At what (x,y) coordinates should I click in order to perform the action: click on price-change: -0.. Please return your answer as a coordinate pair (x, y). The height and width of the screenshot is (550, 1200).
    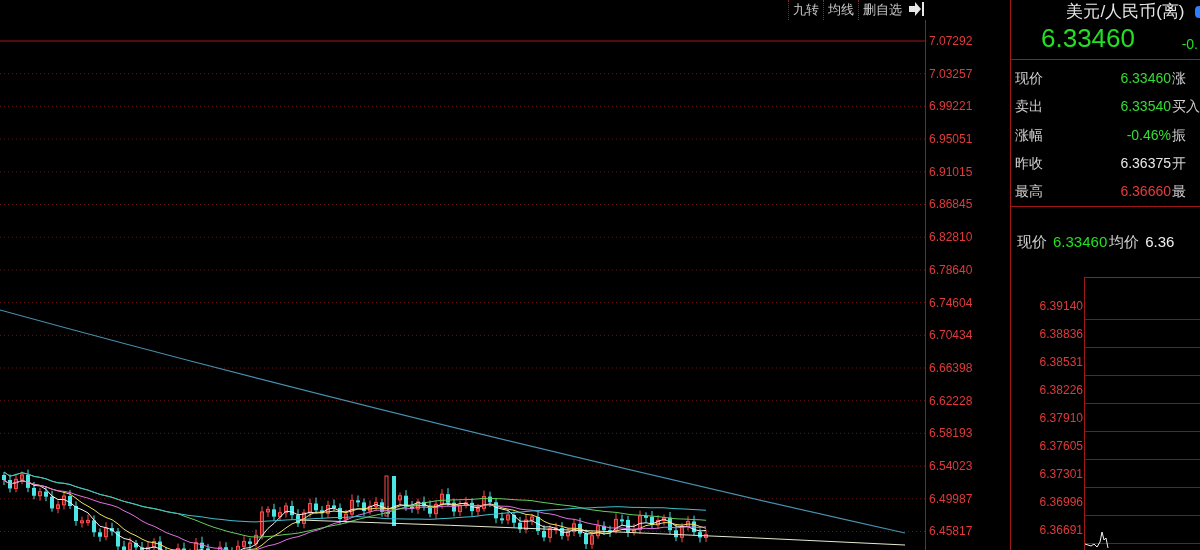
    Looking at the image, I should click on (1189, 44).